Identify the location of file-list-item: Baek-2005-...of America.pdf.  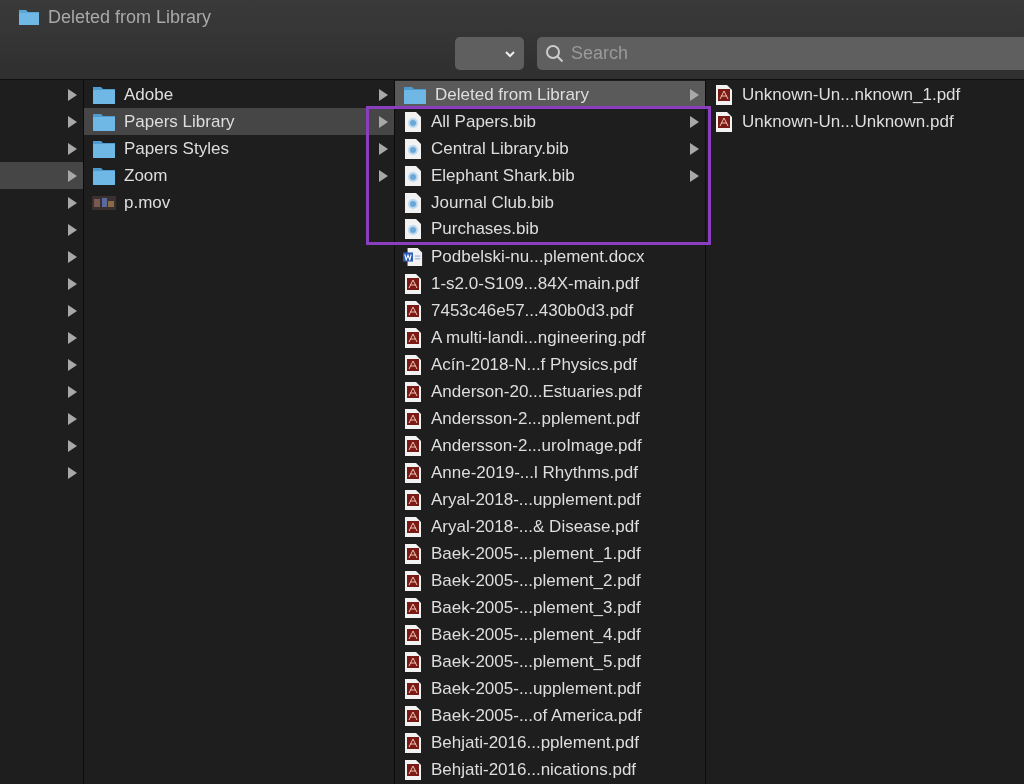
(550, 715).